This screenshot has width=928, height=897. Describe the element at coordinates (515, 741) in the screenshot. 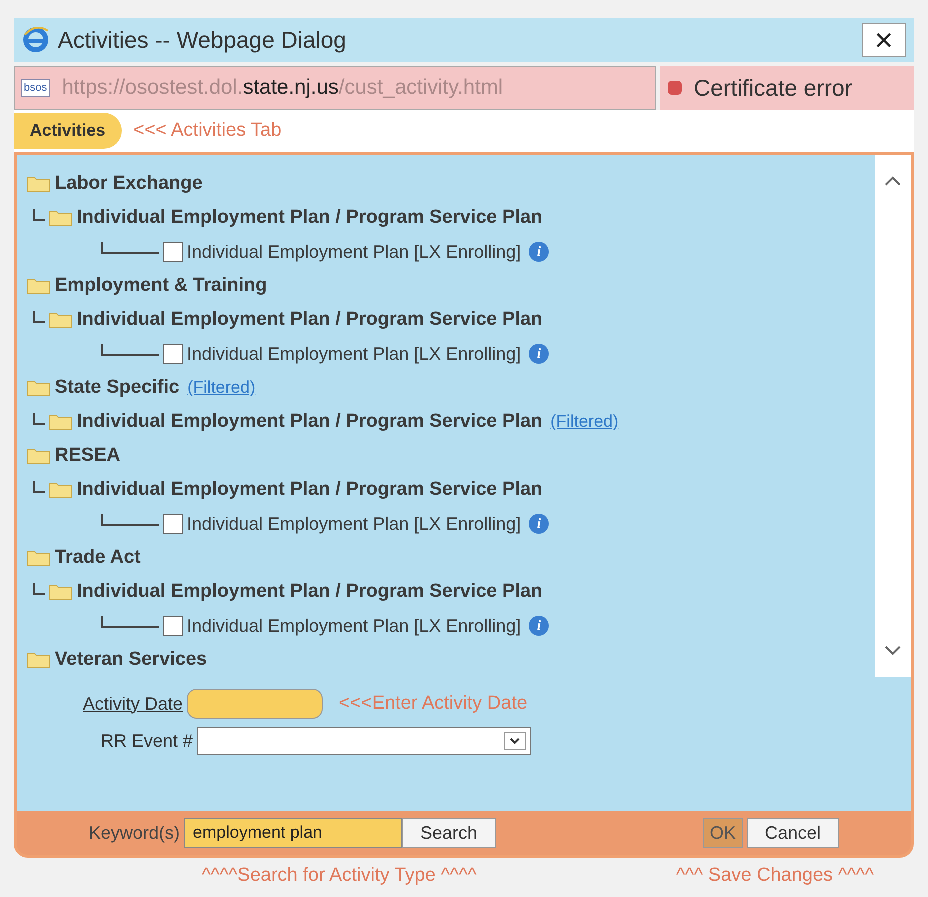

I see `dropdown-caret-icon` at that location.